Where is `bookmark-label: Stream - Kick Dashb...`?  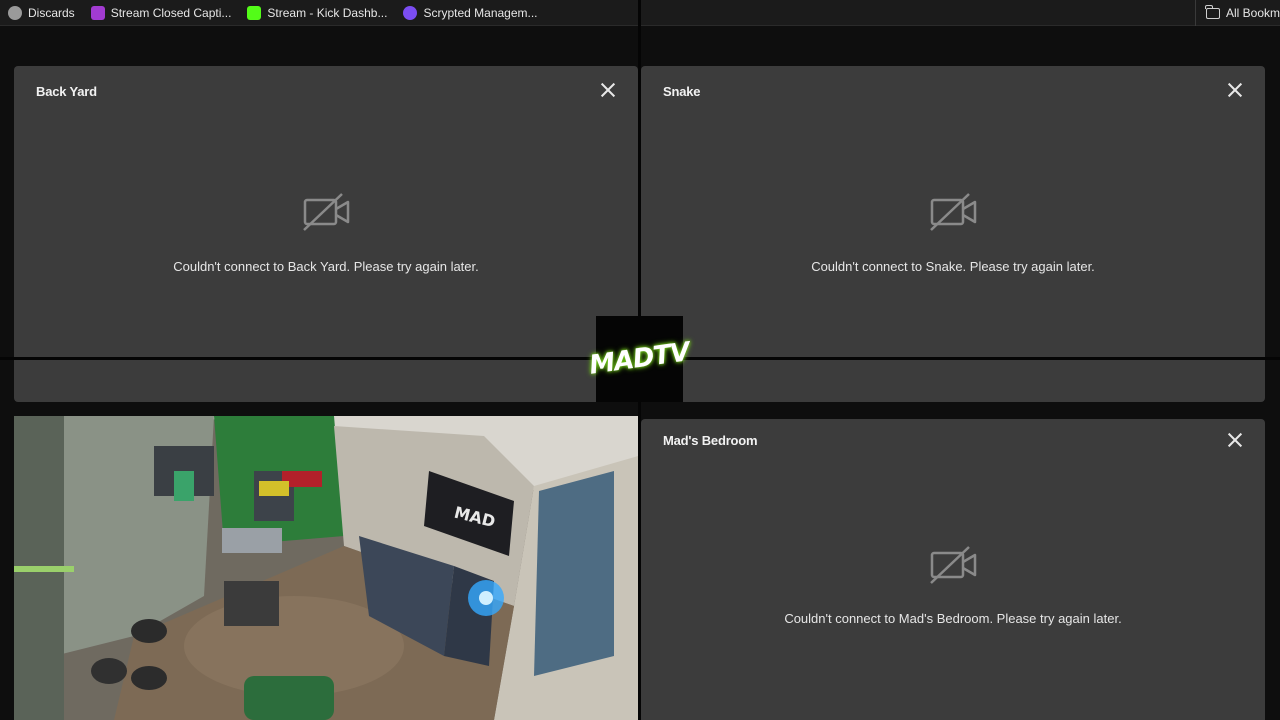 bookmark-label: Stream - Kick Dashb... is located at coordinates (327, 12).